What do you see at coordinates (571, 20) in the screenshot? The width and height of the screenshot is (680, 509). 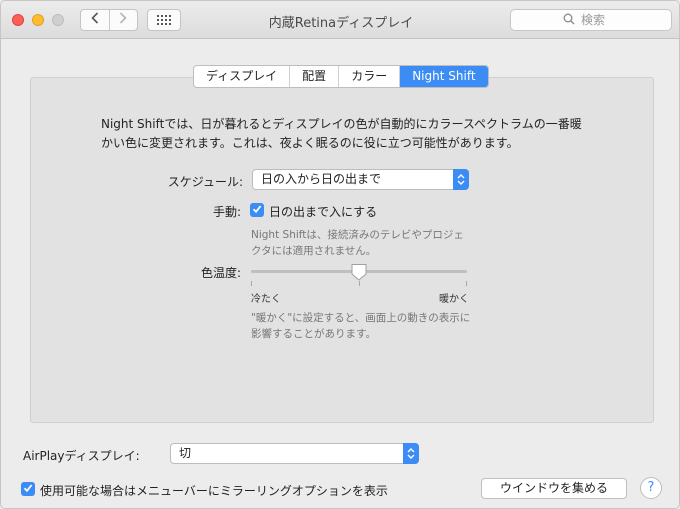 I see `search-icon` at bounding box center [571, 20].